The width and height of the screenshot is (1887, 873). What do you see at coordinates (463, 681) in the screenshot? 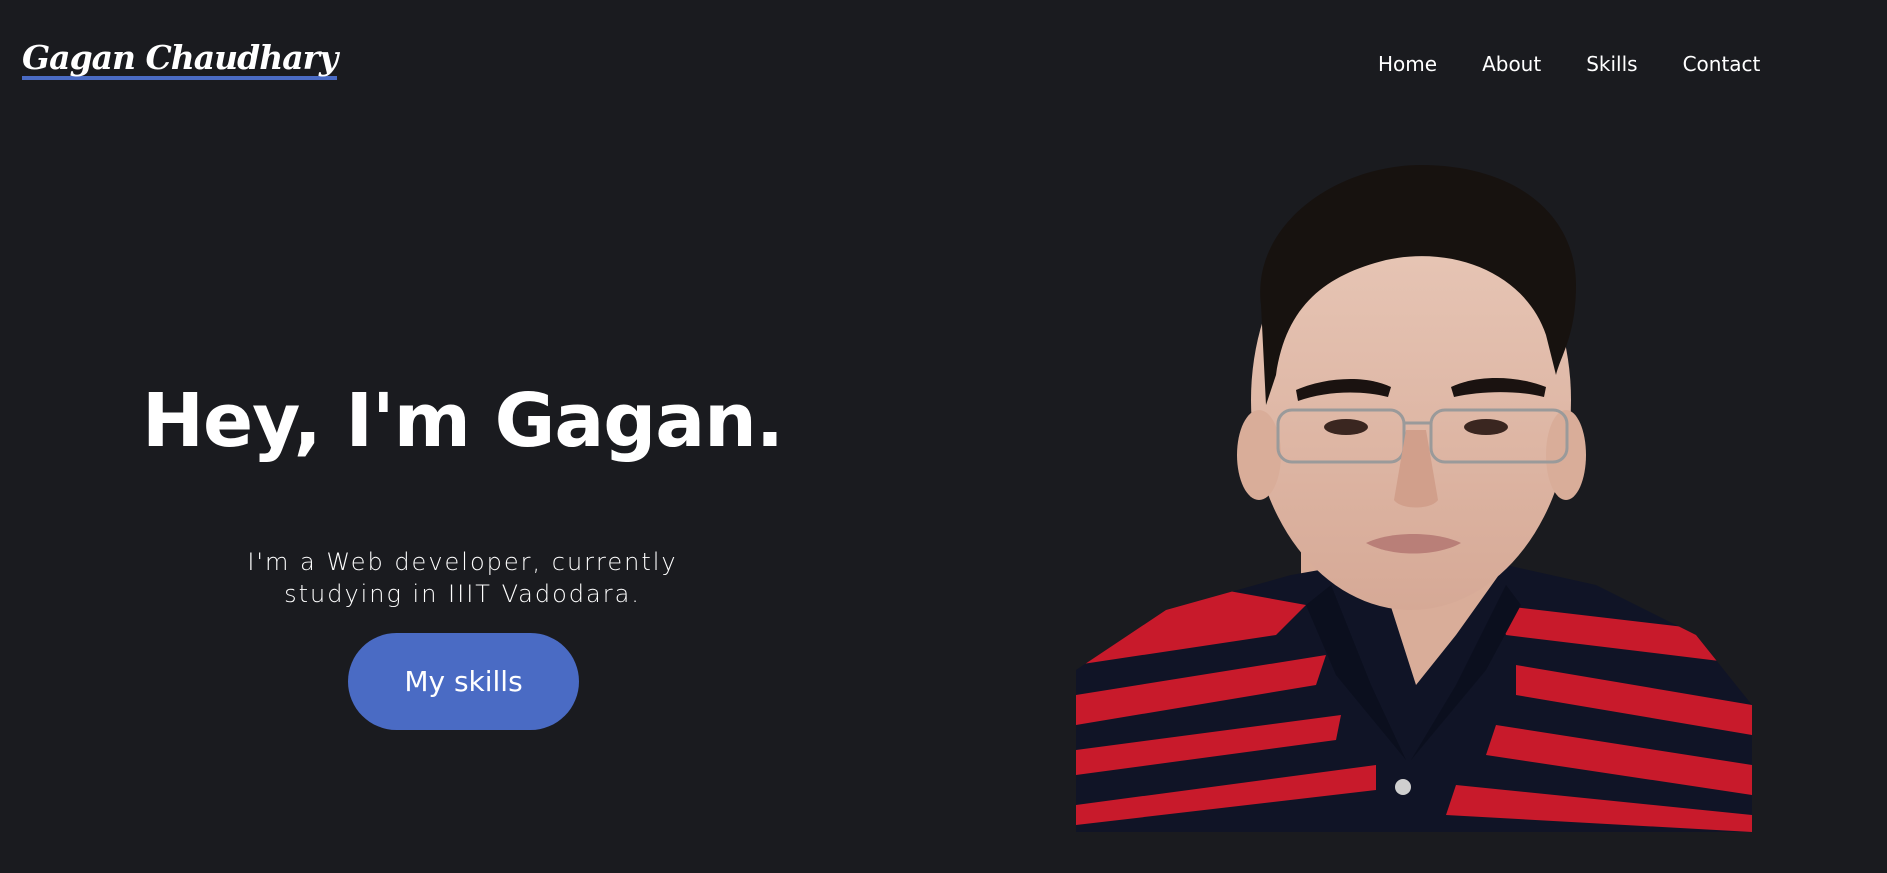
I see `my-skills-button: My skills` at bounding box center [463, 681].